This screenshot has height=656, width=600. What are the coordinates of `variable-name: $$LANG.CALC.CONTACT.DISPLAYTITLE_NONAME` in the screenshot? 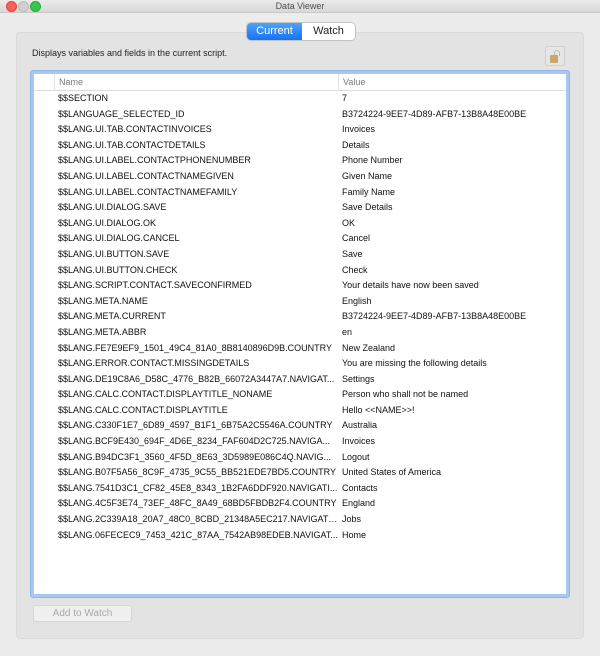 It's located at (165, 394).